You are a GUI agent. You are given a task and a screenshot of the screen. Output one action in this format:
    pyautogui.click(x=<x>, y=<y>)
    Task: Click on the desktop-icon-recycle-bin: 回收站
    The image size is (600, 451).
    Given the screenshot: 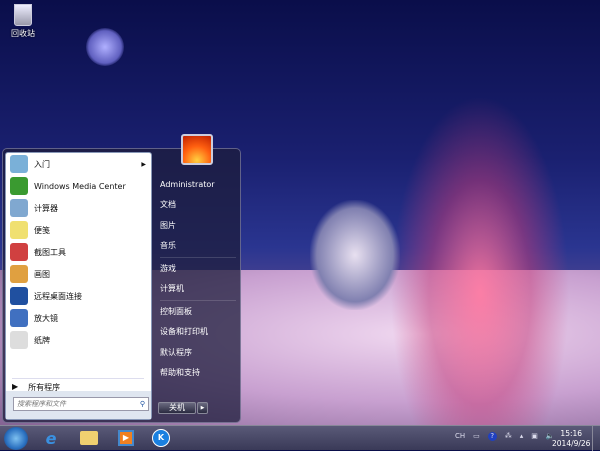 What is the action you would take?
    pyautogui.click(x=23, y=21)
    